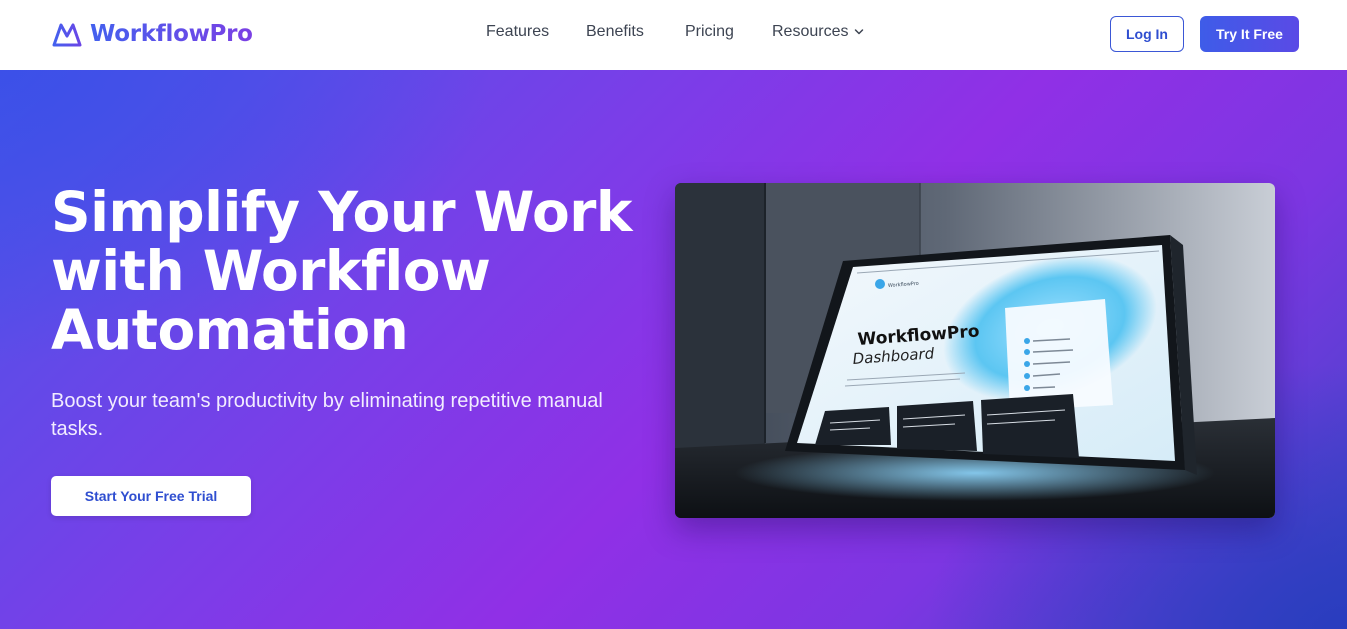 The width and height of the screenshot is (1347, 629). Describe the element at coordinates (615, 32) in the screenshot. I see `nav-benefits: Benefits` at that location.